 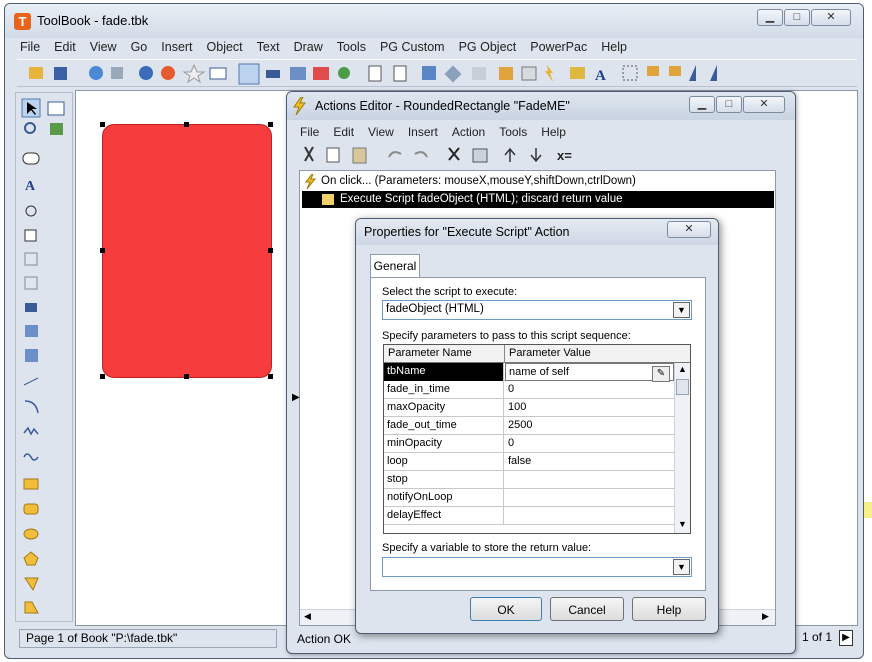 I want to click on param-name: fade_in_time, so click(x=444, y=390).